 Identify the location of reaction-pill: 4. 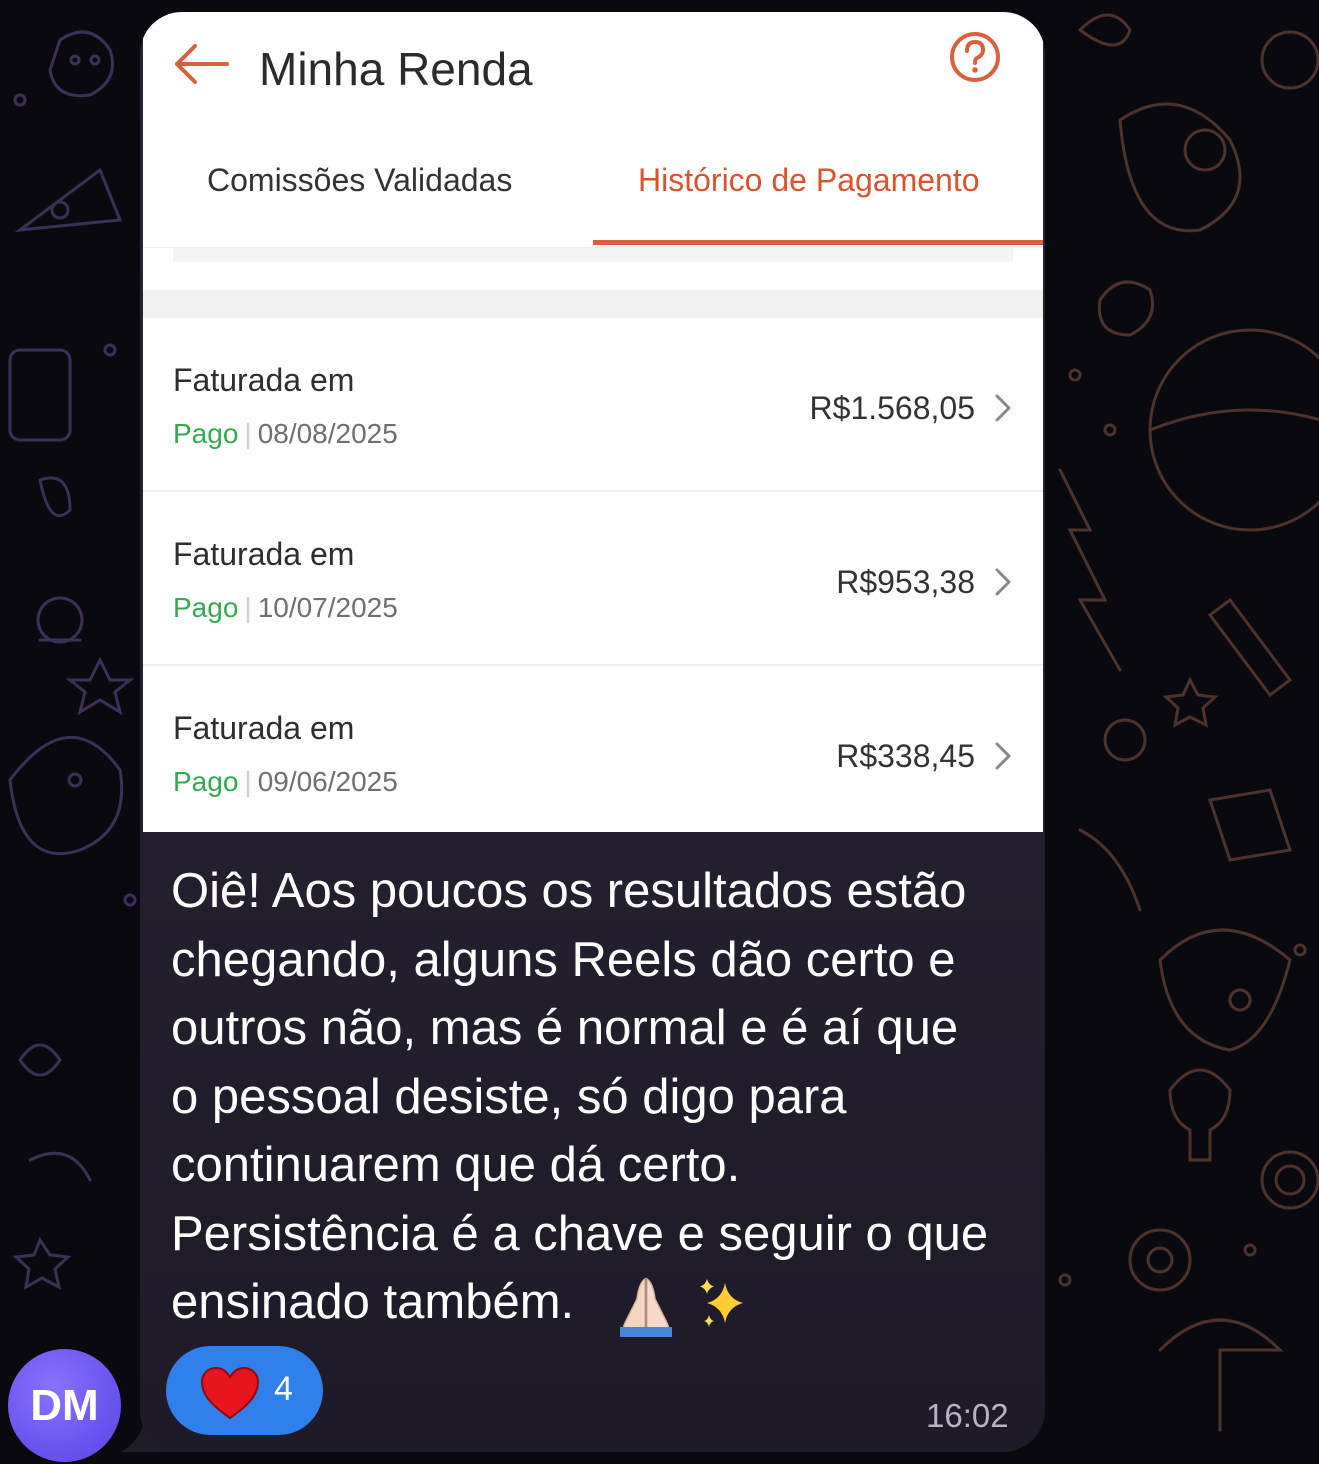
(244, 1390).